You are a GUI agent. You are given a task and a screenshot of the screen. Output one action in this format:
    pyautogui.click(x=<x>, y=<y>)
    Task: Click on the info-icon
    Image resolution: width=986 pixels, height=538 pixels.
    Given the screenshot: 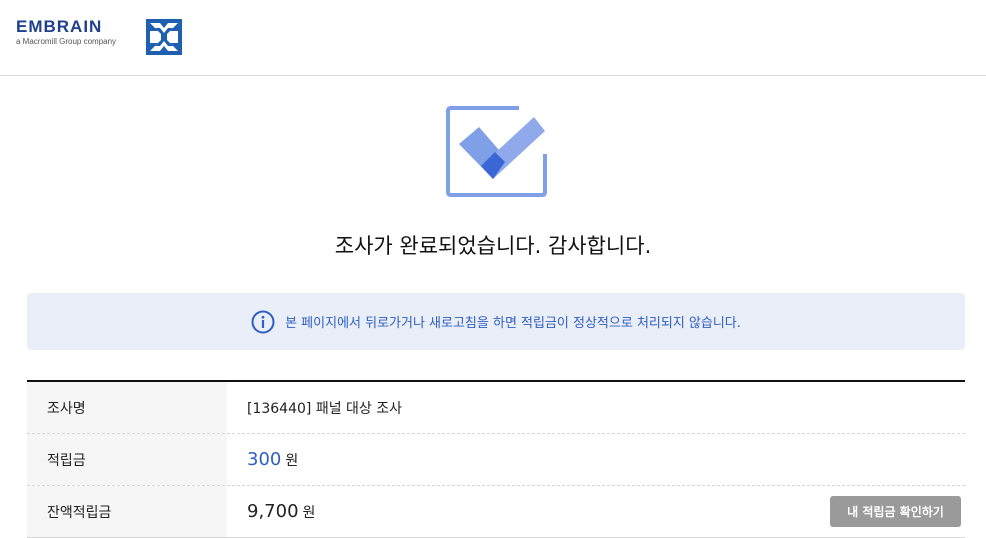 What is the action you would take?
    pyautogui.click(x=263, y=321)
    